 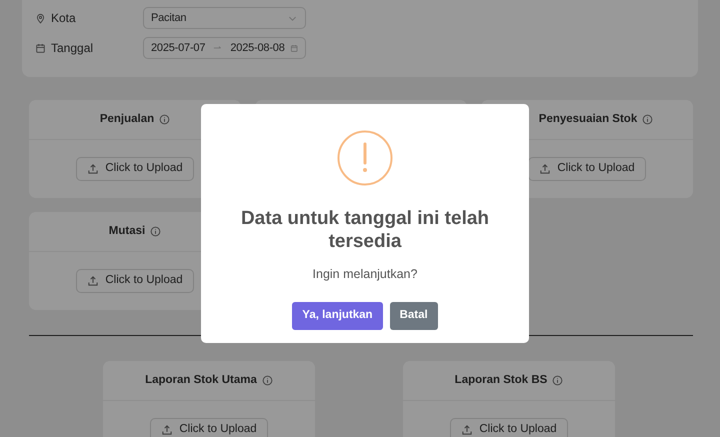 I want to click on date-range-field: 2025-07-07 2025-08-08, so click(x=224, y=48).